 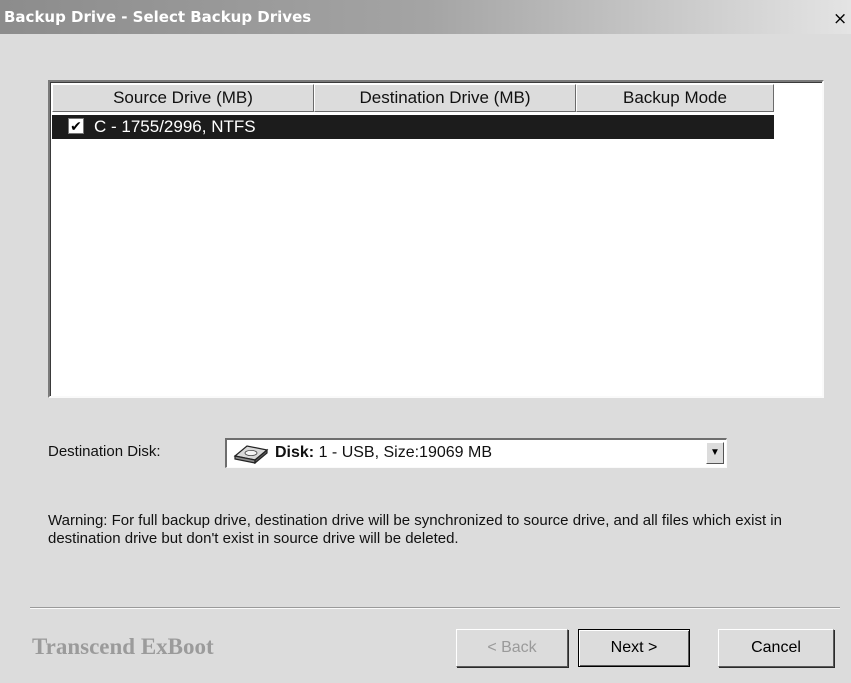 What do you see at coordinates (776, 648) in the screenshot?
I see `cancel-button: Cancel` at bounding box center [776, 648].